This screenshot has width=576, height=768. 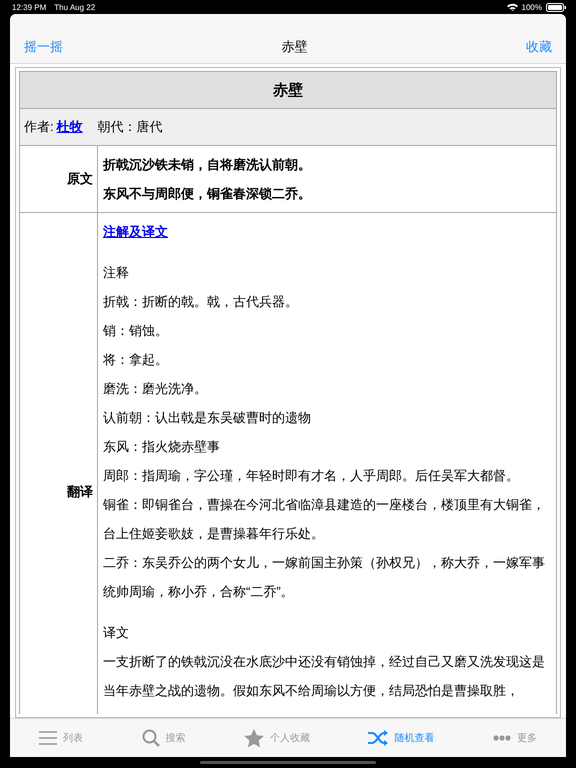 I want to click on notes-link: 注解及译文, so click(x=135, y=231).